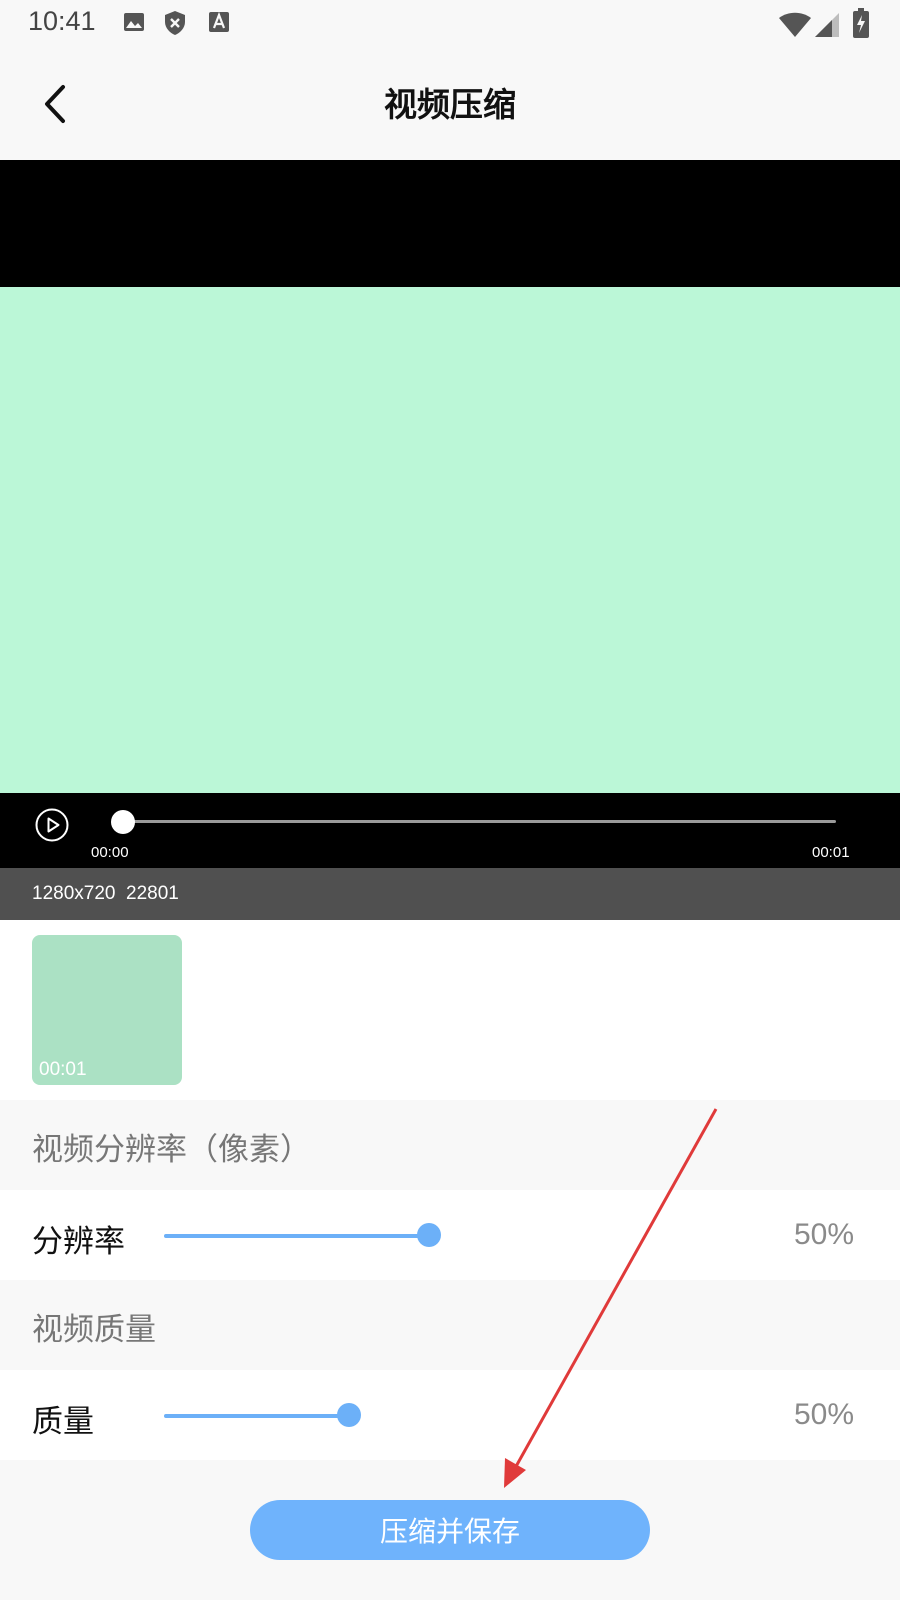 Image resolution: width=900 pixels, height=1600 pixels. I want to click on app-bar: 视频压缩, so click(450, 104).